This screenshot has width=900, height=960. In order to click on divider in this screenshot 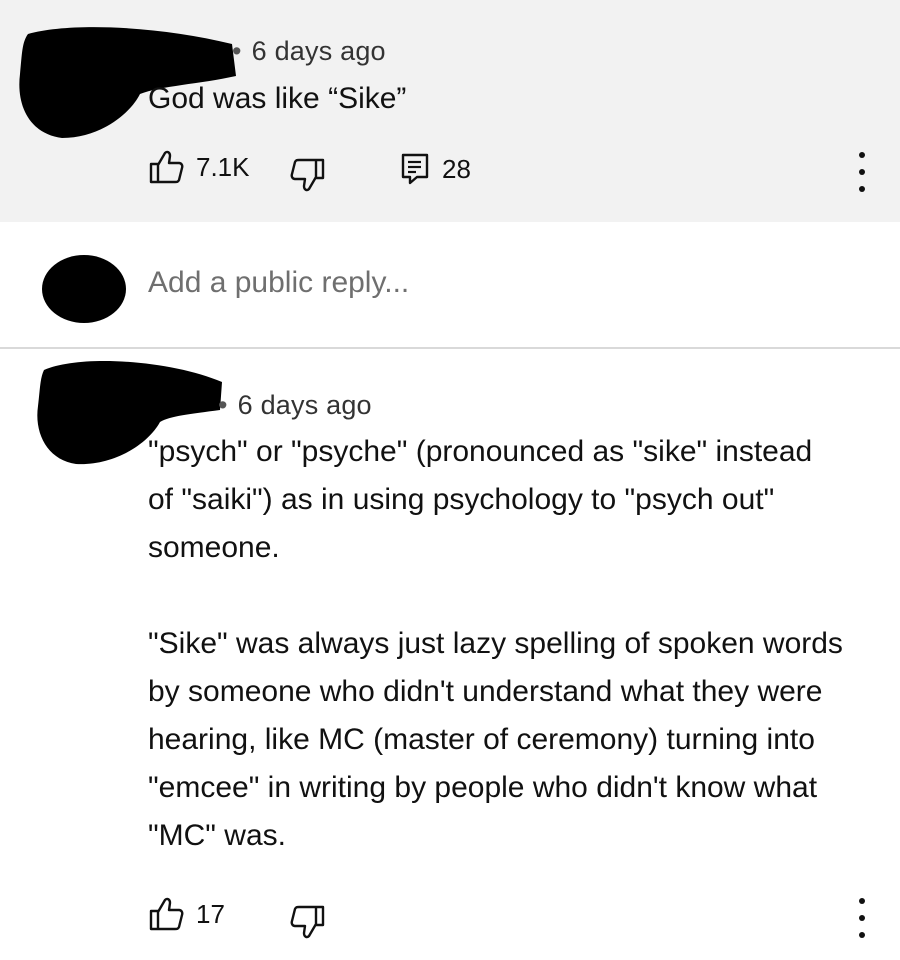, I will do `click(450, 348)`.